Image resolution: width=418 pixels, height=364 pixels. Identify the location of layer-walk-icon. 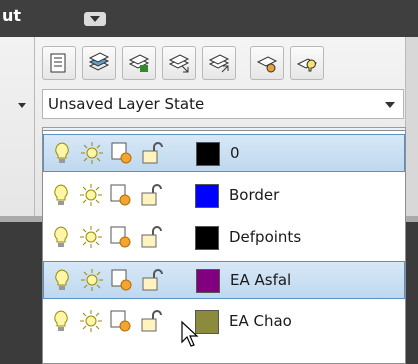
(267, 64).